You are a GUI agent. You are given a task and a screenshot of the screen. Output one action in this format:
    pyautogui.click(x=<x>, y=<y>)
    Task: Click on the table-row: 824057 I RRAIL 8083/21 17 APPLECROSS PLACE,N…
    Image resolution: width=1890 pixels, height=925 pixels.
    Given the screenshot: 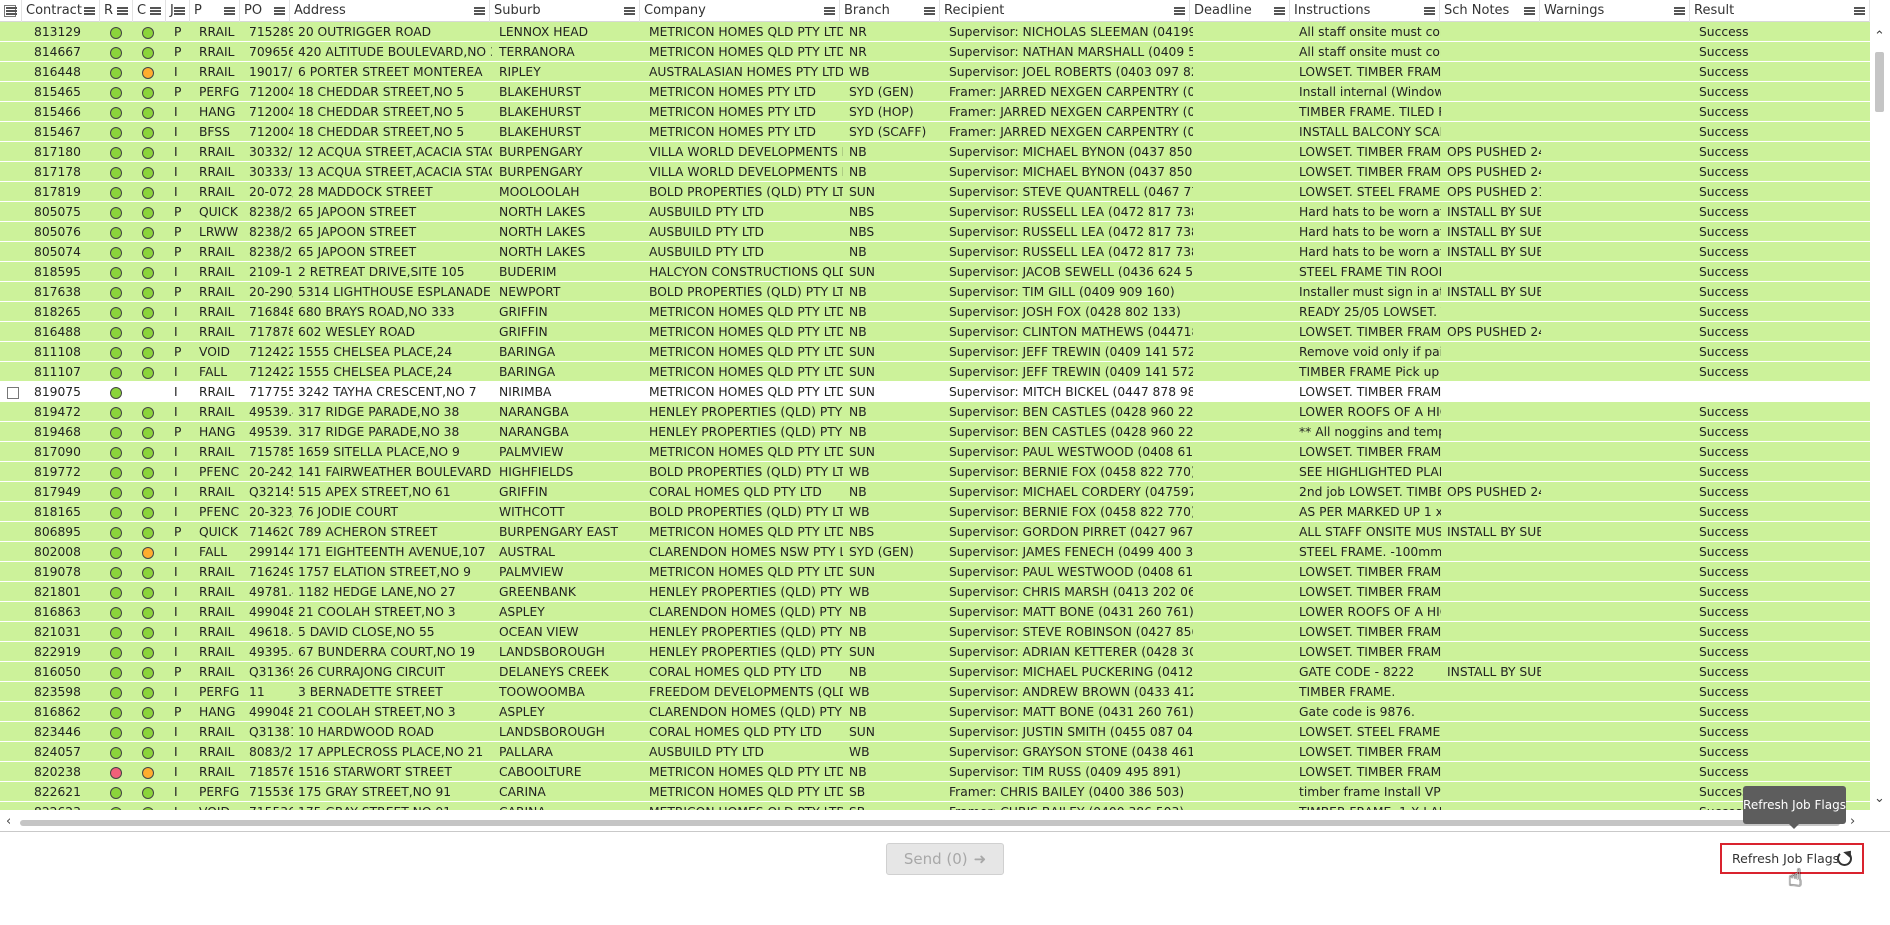 What is the action you would take?
    pyautogui.click(x=935, y=752)
    